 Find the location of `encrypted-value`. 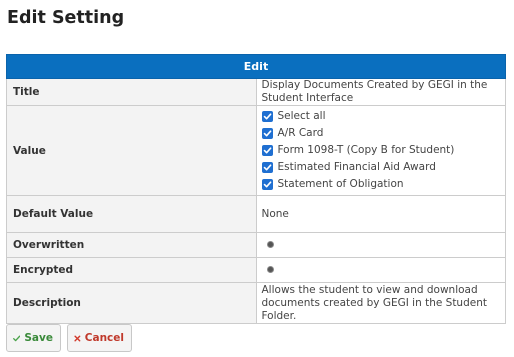

encrypted-value is located at coordinates (380, 270).